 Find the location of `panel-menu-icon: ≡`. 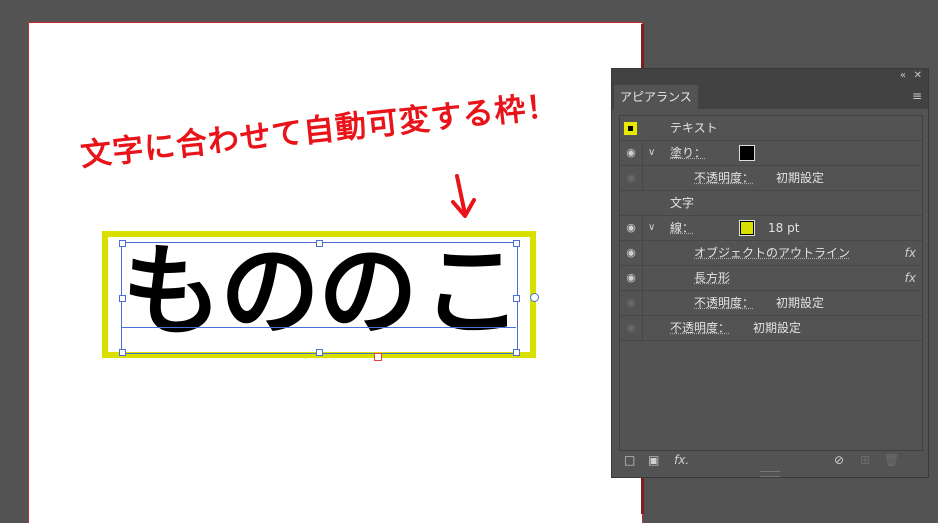

panel-menu-icon: ≡ is located at coordinates (917, 96).